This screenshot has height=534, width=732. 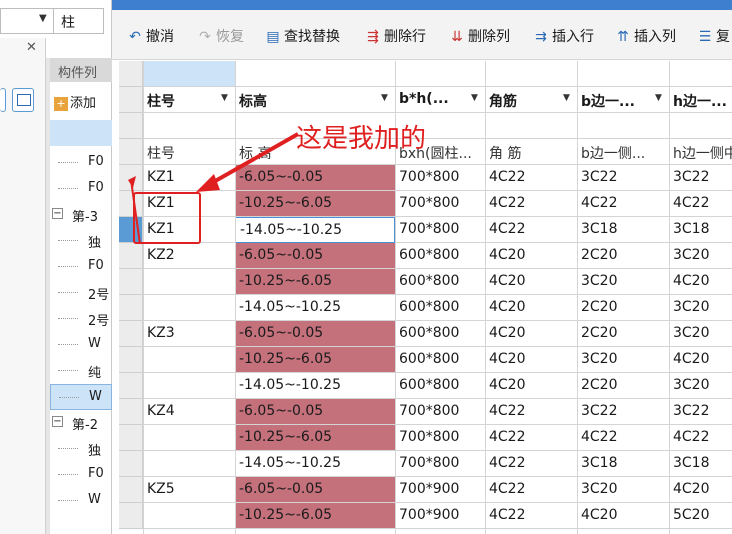 I want to click on annotation-arrow-line, so click(x=254, y=159).